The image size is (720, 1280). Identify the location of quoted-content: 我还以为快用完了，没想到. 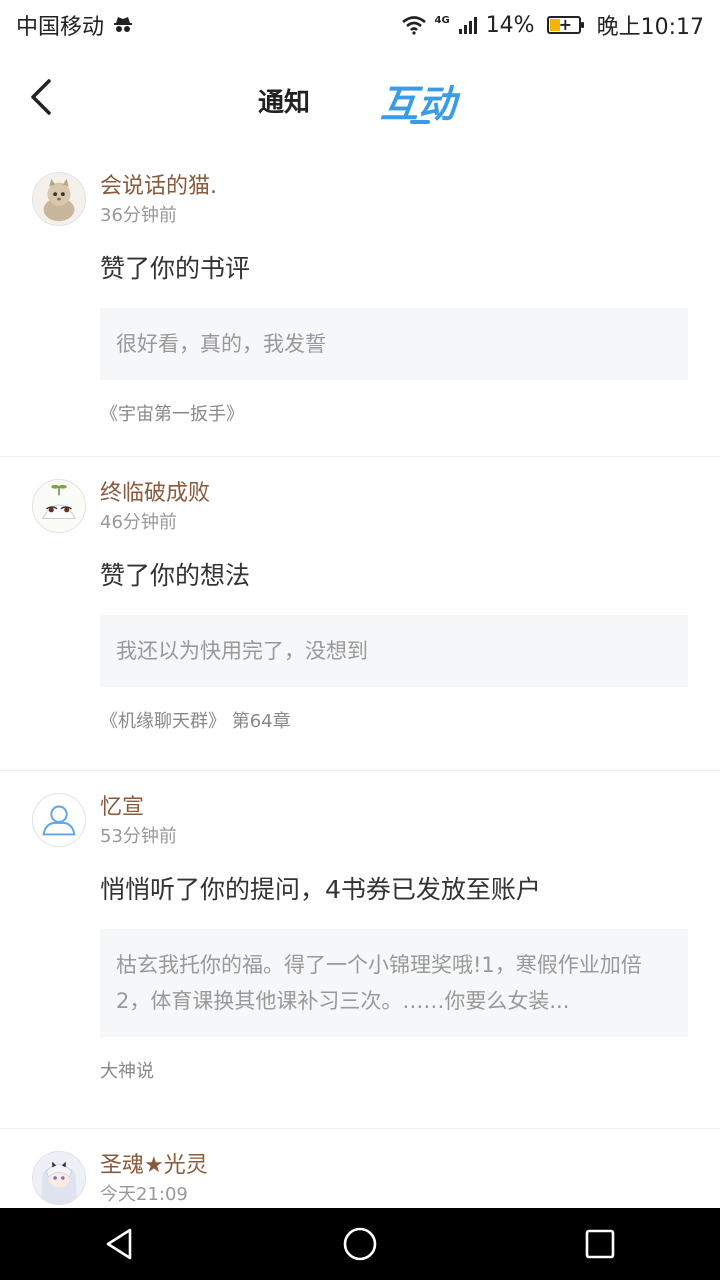
(394, 651).